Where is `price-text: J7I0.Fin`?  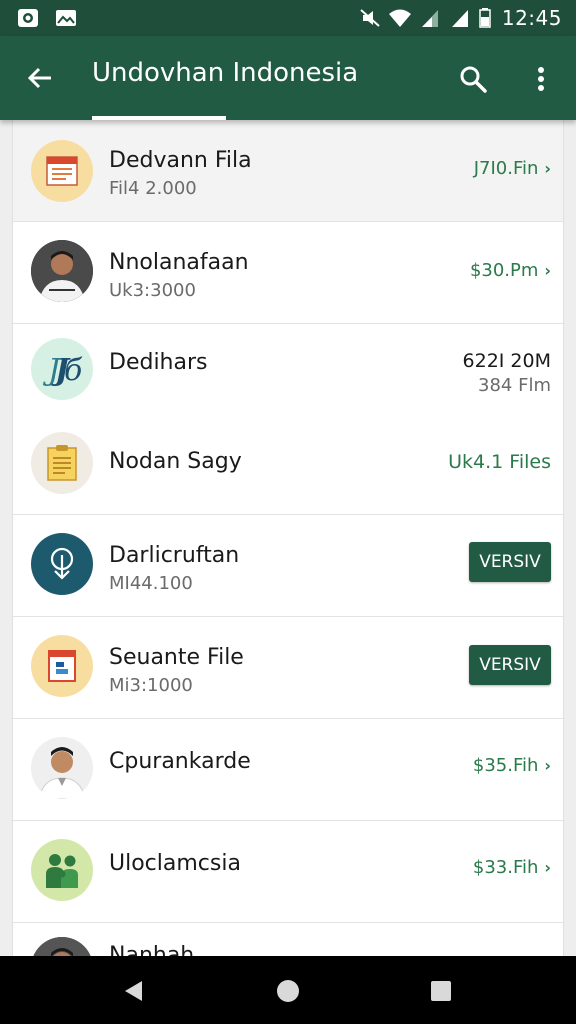 price-text: J7I0.Fin is located at coordinates (506, 168).